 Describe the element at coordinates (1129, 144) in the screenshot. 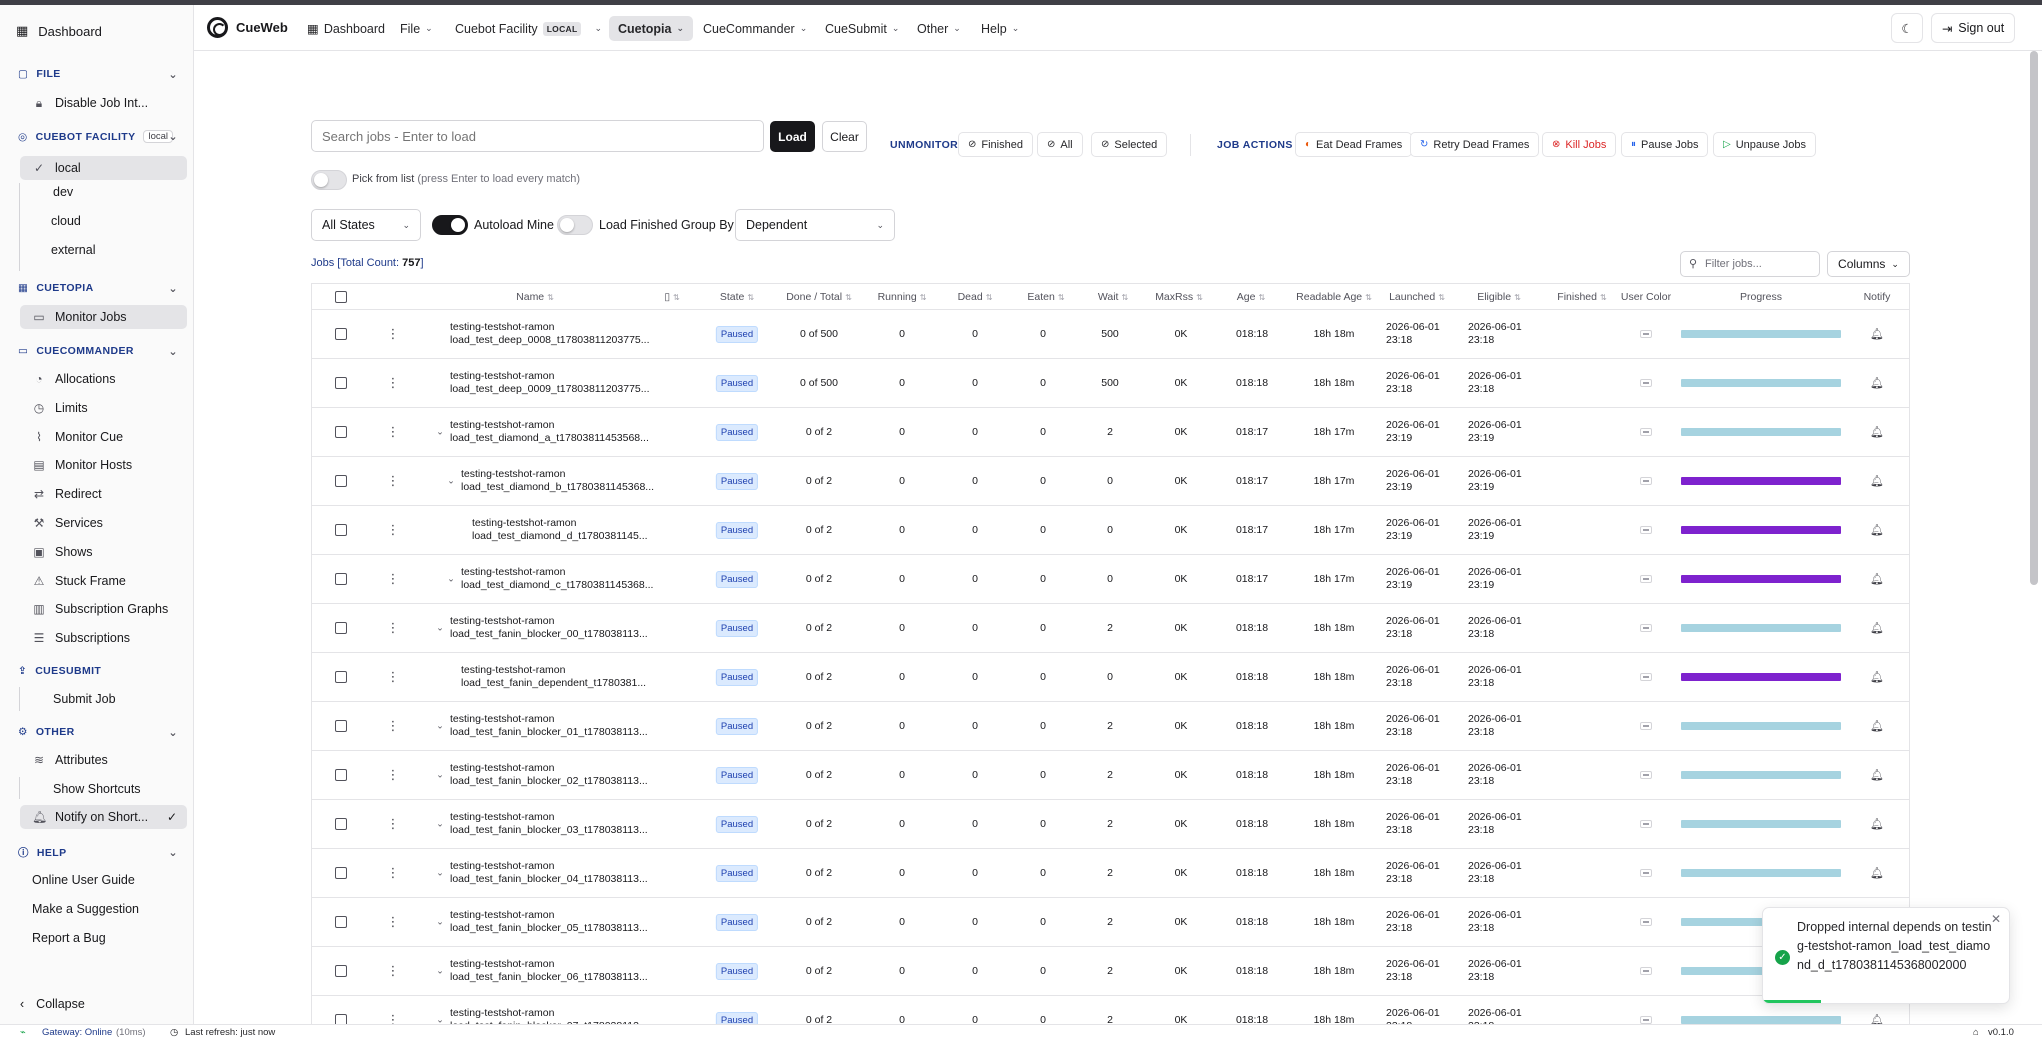

I see `unmonitor-selected-button: ⊘ Selected` at that location.